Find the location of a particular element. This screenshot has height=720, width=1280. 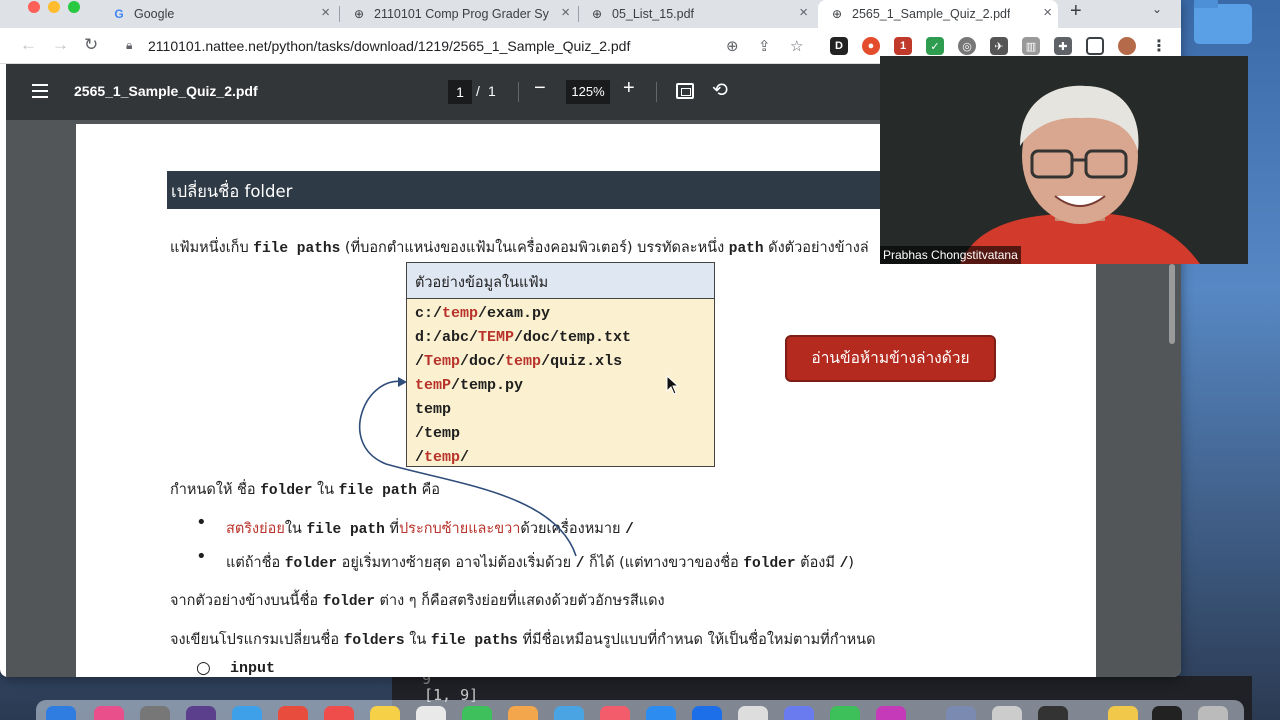

discord-icon is located at coordinates (799, 713).